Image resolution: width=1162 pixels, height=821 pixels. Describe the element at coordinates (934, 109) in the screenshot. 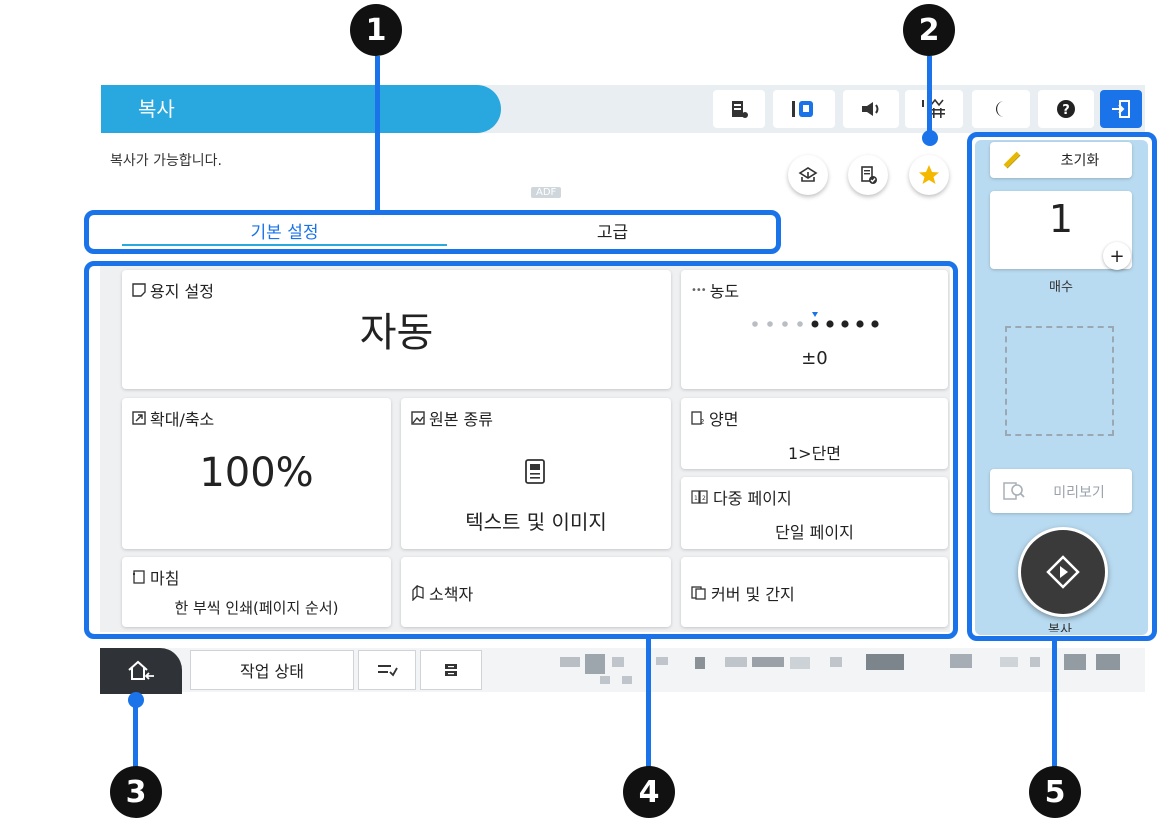

I see `fax-icon` at that location.